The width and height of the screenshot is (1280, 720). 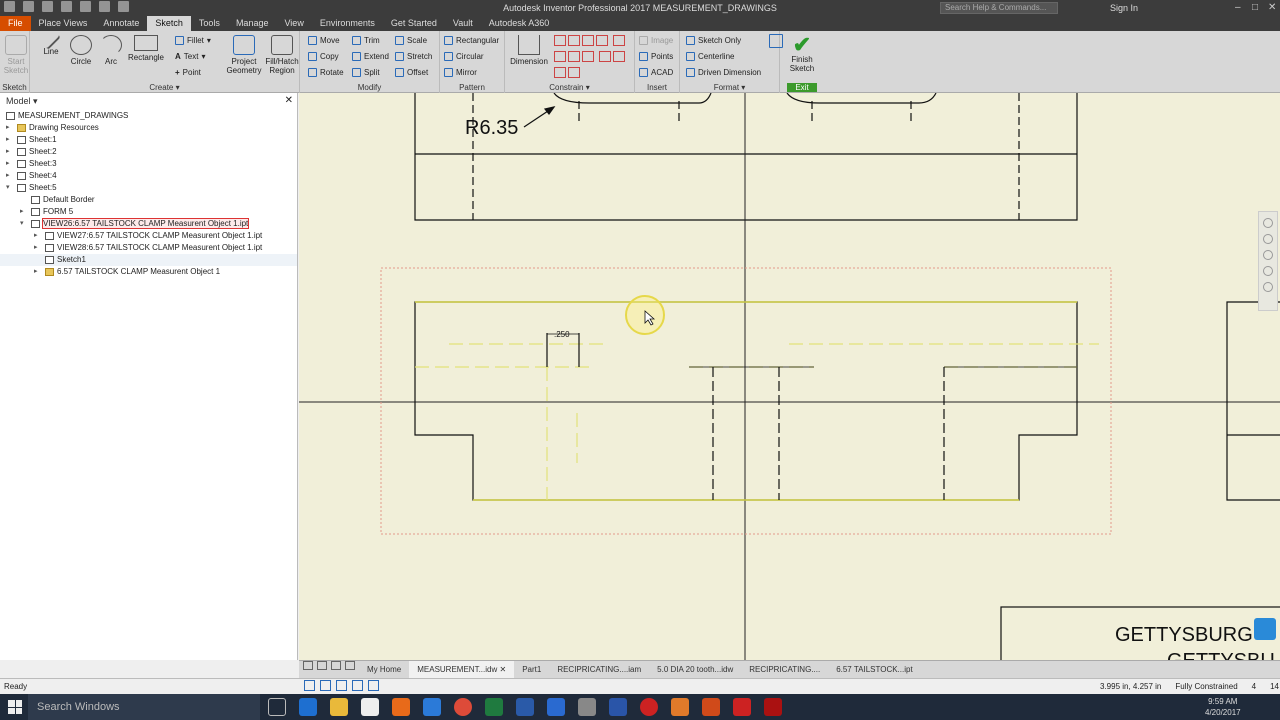 What do you see at coordinates (464, 56) in the screenshot?
I see `circular-pattern-button: Circular` at bounding box center [464, 56].